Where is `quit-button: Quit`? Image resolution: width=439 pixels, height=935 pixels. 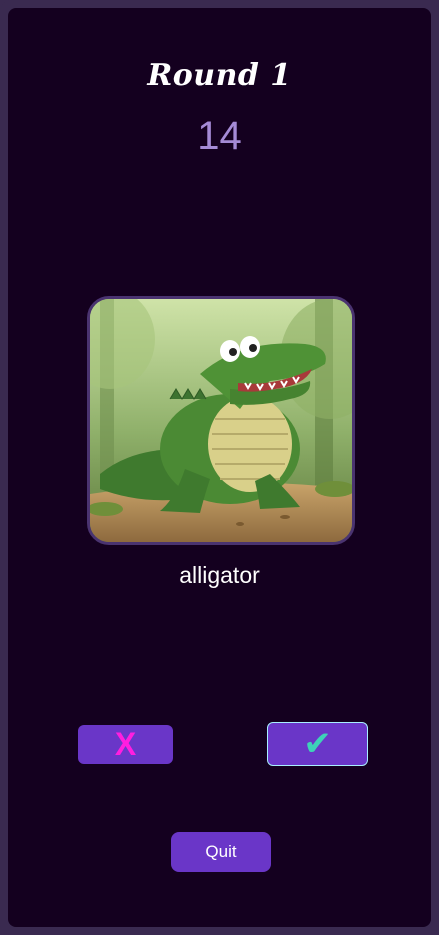 quit-button: Quit is located at coordinates (221, 852).